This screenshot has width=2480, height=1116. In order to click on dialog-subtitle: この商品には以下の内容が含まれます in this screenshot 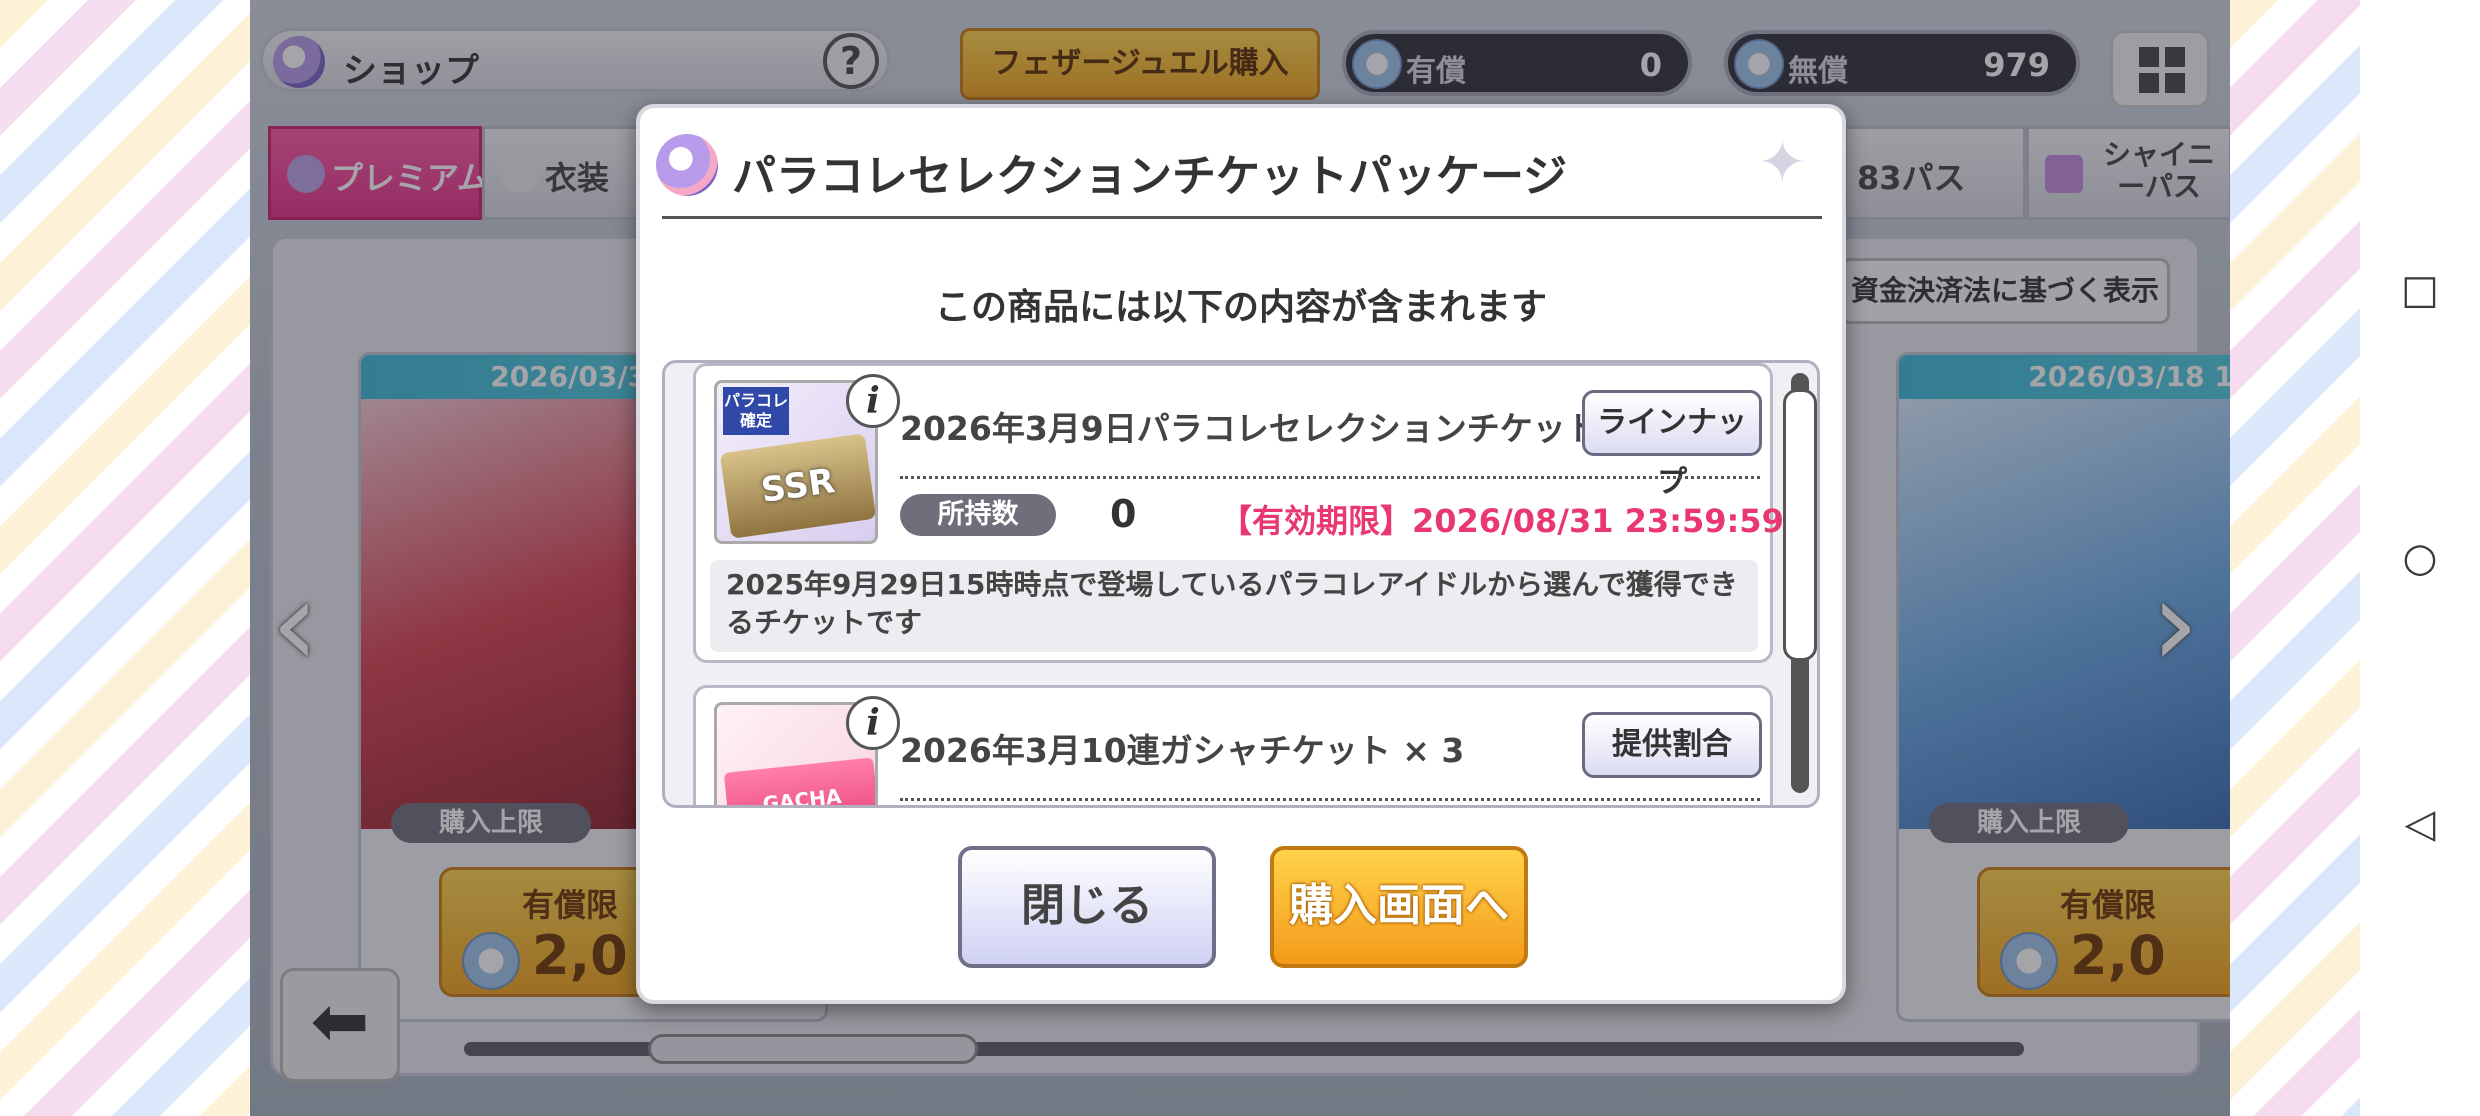, I will do `click(1240, 307)`.